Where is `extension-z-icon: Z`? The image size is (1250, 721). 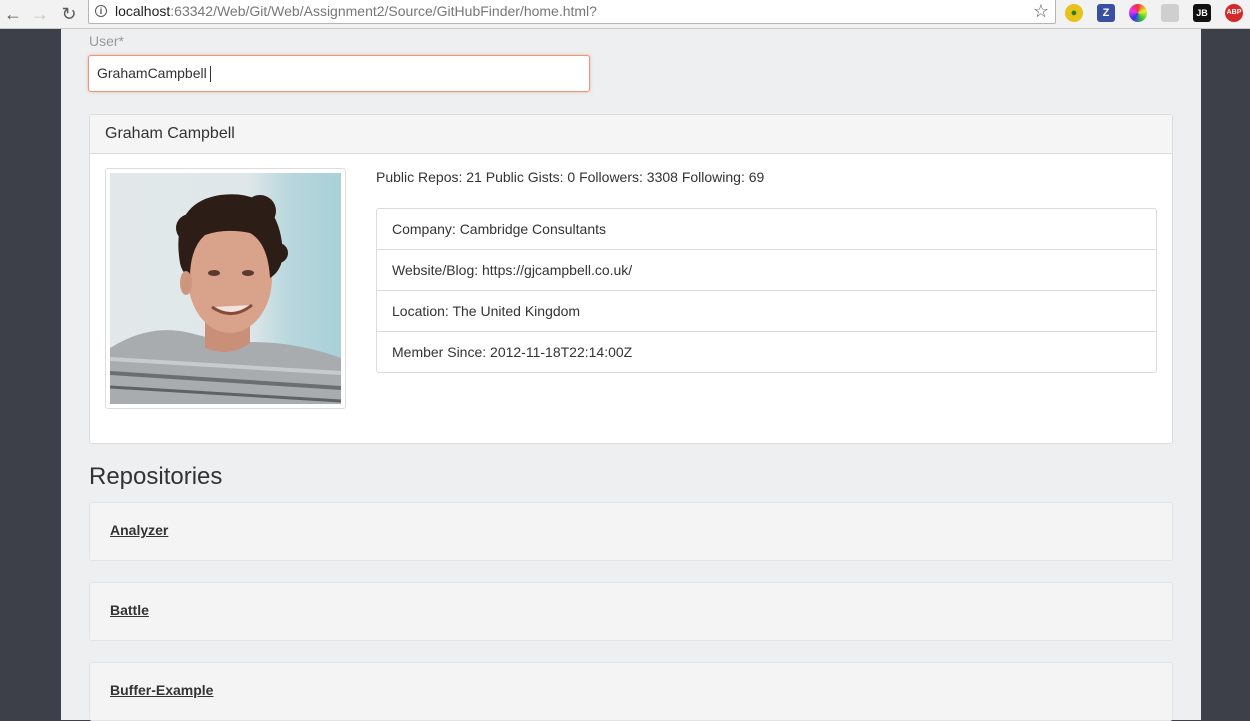 extension-z-icon: Z is located at coordinates (1106, 13).